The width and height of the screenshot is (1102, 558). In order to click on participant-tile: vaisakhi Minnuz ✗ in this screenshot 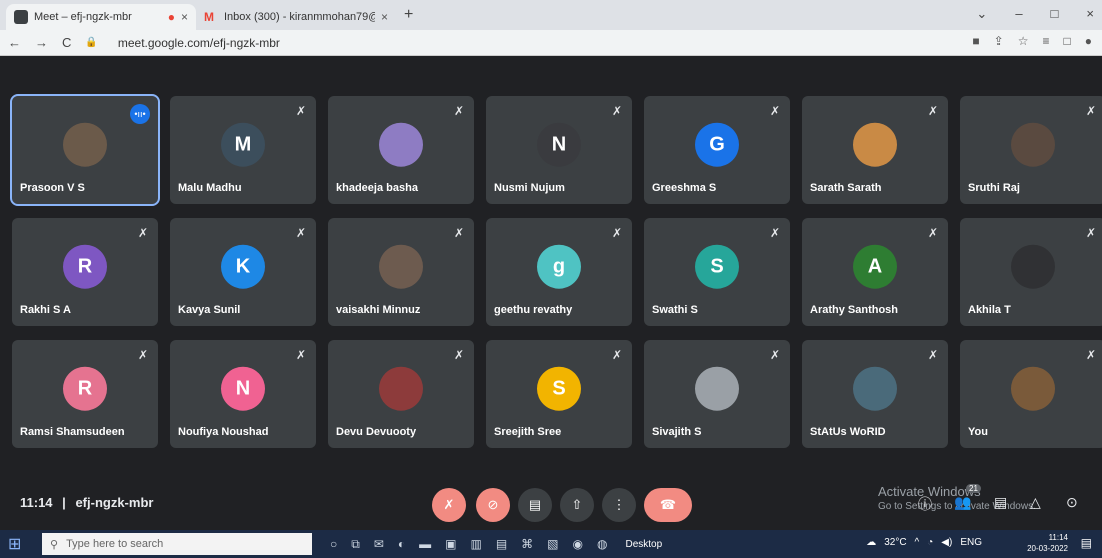, I will do `click(401, 272)`.